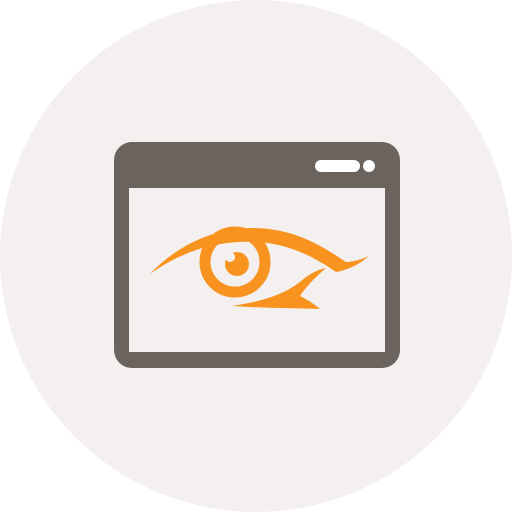 The image size is (512, 512). Describe the element at coordinates (230, 257) in the screenshot. I see `eye-highlight` at that location.